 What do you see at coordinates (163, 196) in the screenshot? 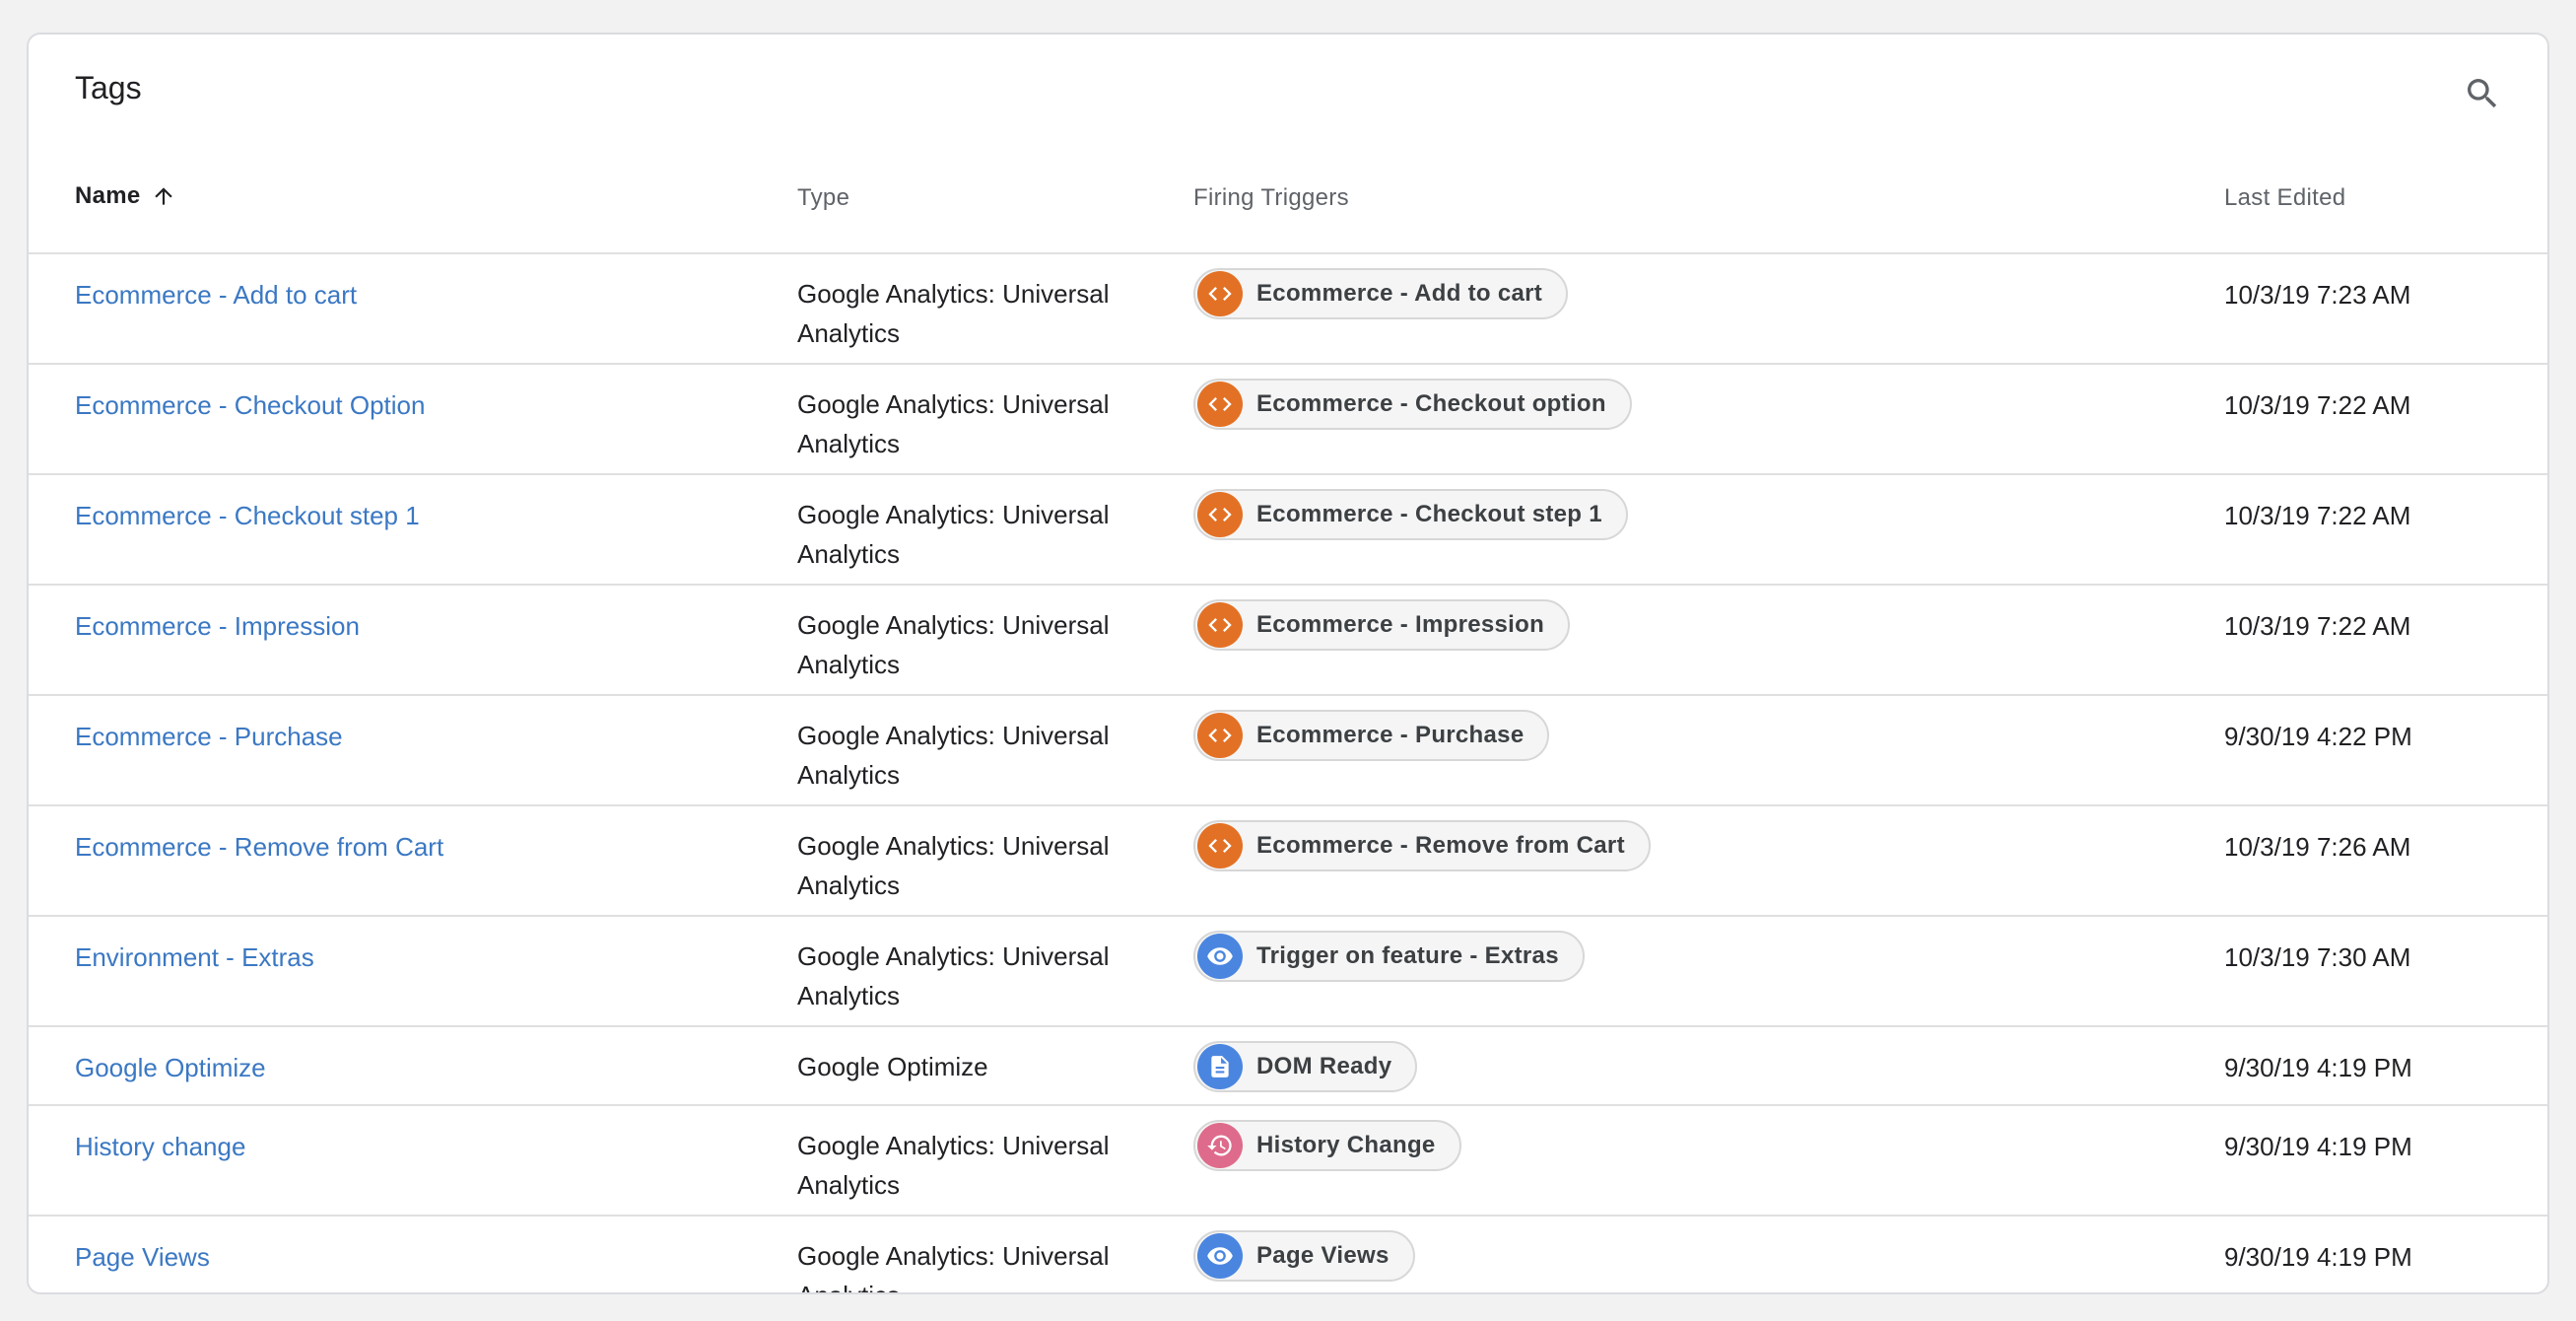
I see `arrow-up-icon` at bounding box center [163, 196].